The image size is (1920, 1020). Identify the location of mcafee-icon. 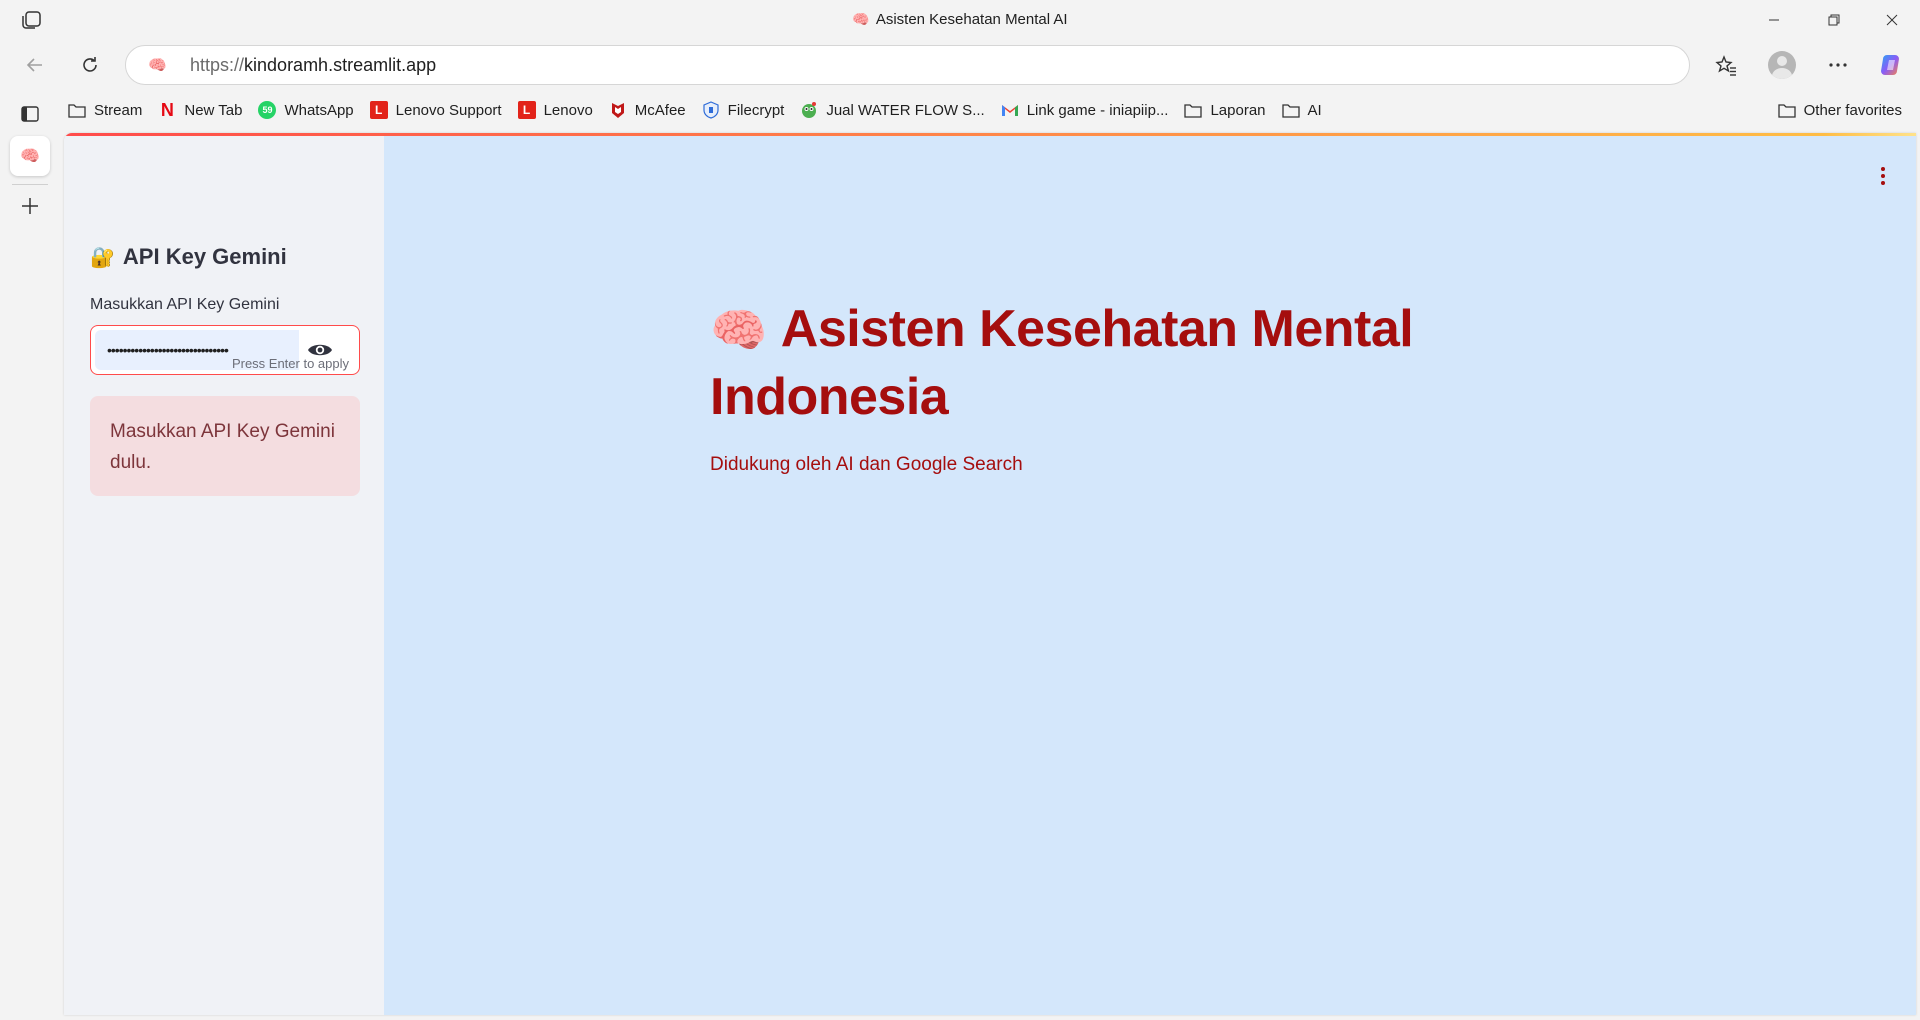
(618, 110).